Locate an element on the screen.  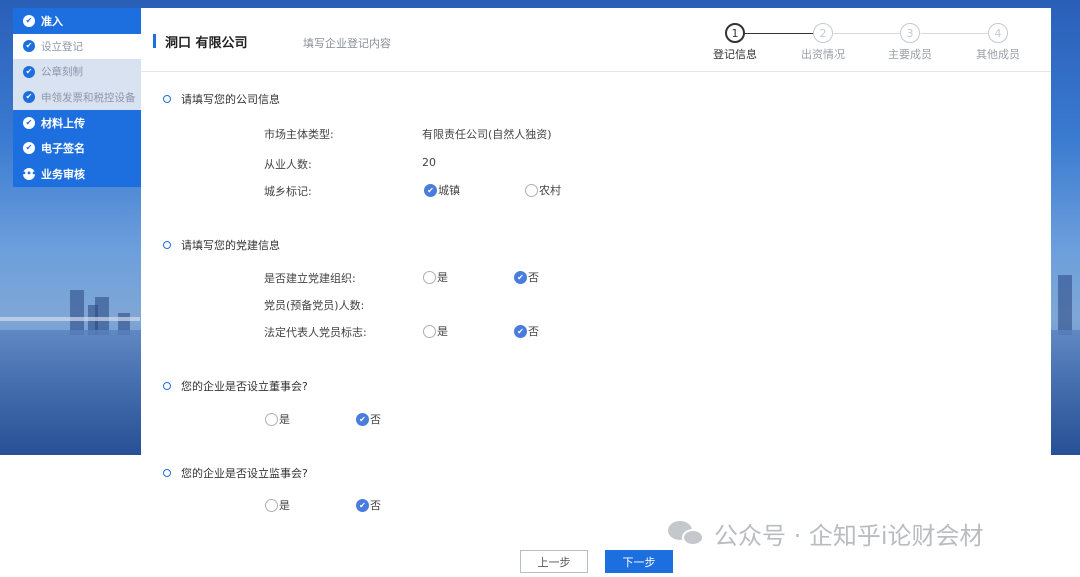
employees-value: 20 is located at coordinates (429, 162).